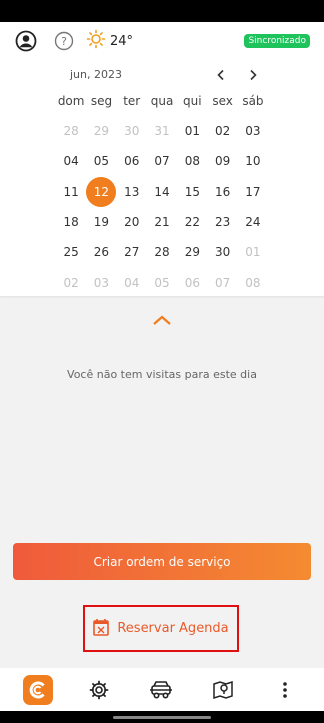 This screenshot has width=324, height=723. Describe the element at coordinates (162, 320) in the screenshot. I see `collapse-calendar-button` at that location.